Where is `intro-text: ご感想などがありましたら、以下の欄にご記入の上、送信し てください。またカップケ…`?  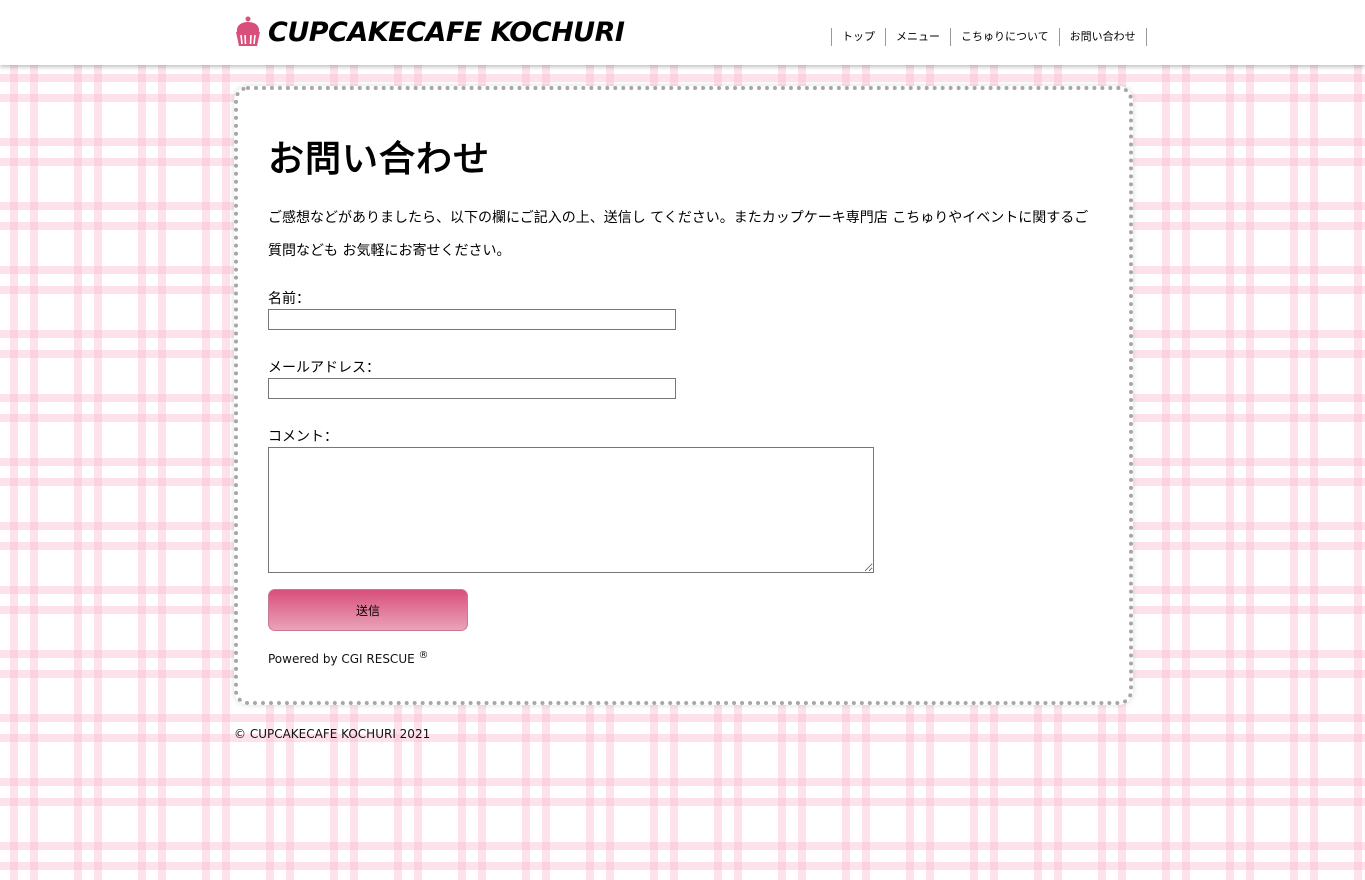 intro-text: ご感想などがありましたら、以下の欄にご記入の上、送信し てください。またカップケ… is located at coordinates (678, 234).